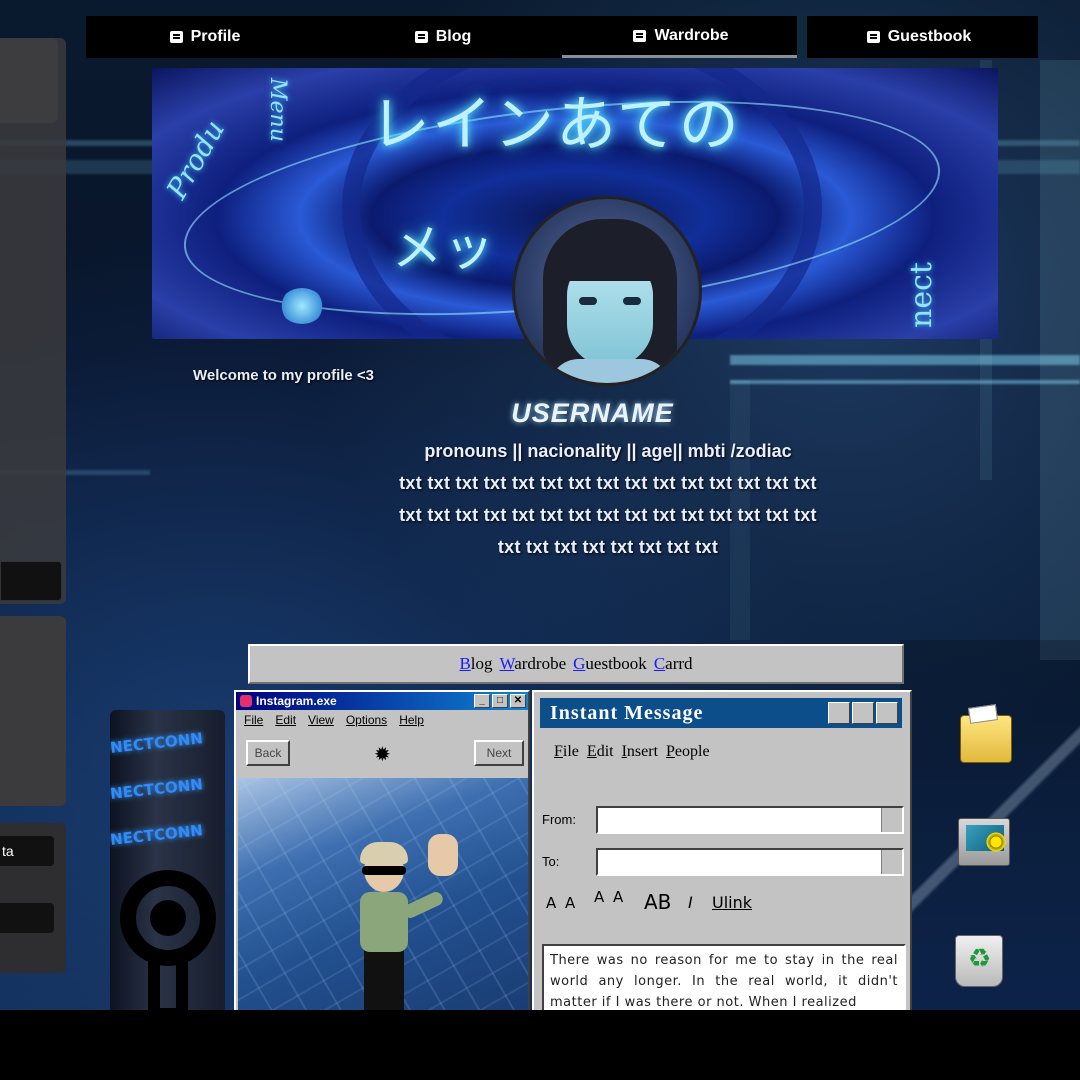 The height and width of the screenshot is (1080, 1080). I want to click on tab-guestbook: Guestbook, so click(919, 37).